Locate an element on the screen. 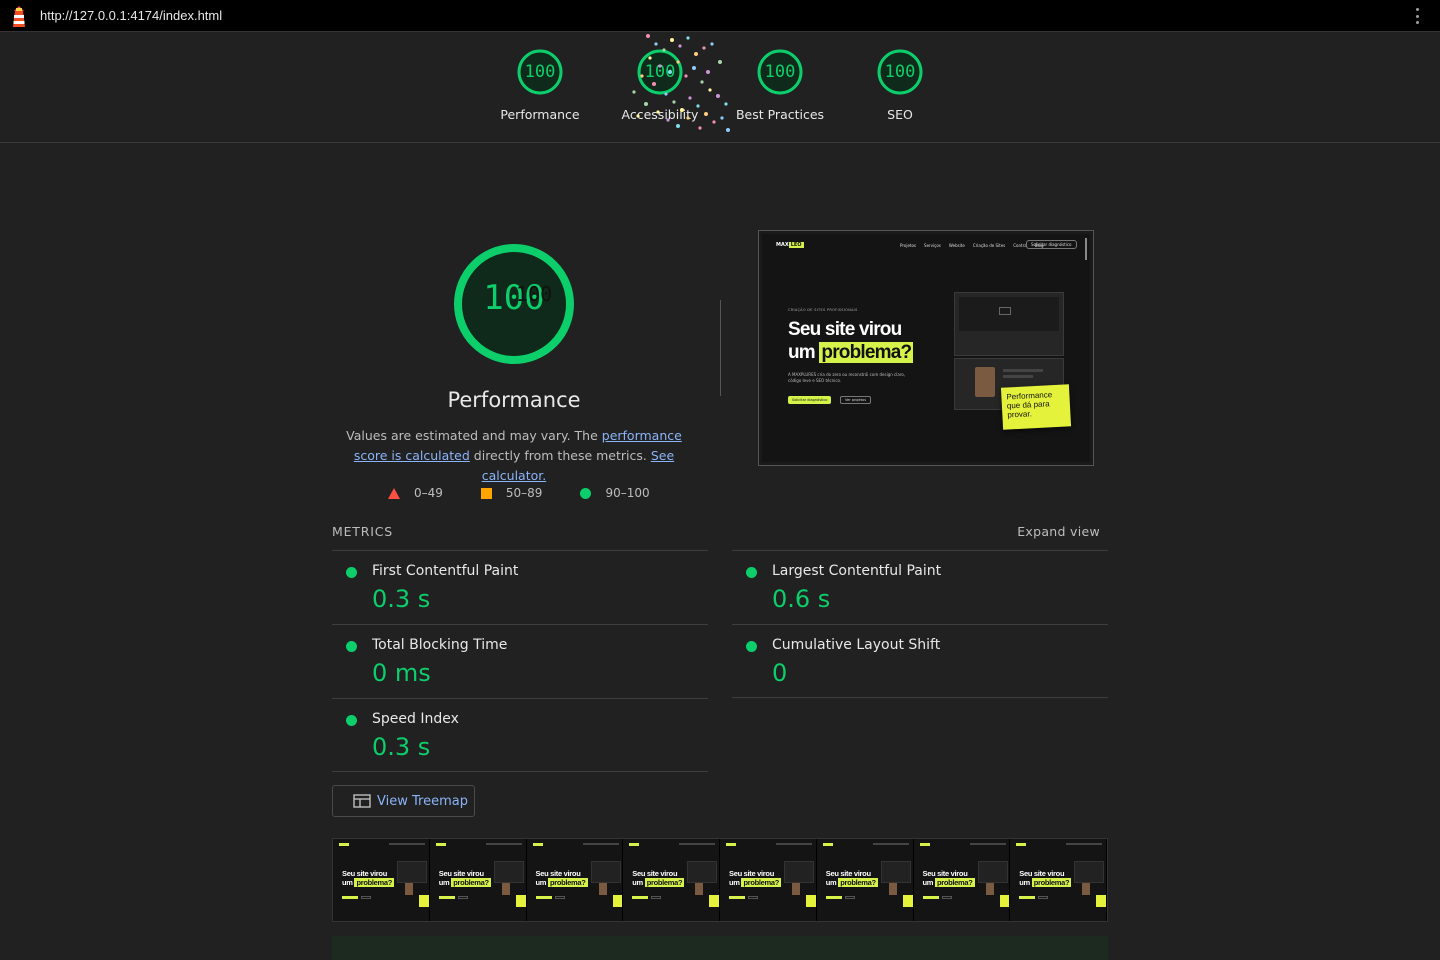 This screenshot has width=1440, height=960. metric-tbt: Total Blocking Time 0 ms is located at coordinates (520, 661).